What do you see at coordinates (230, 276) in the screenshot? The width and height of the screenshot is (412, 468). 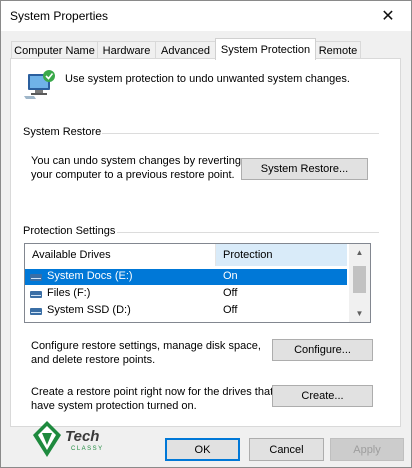 I see `drive-protection-status: On` at bounding box center [230, 276].